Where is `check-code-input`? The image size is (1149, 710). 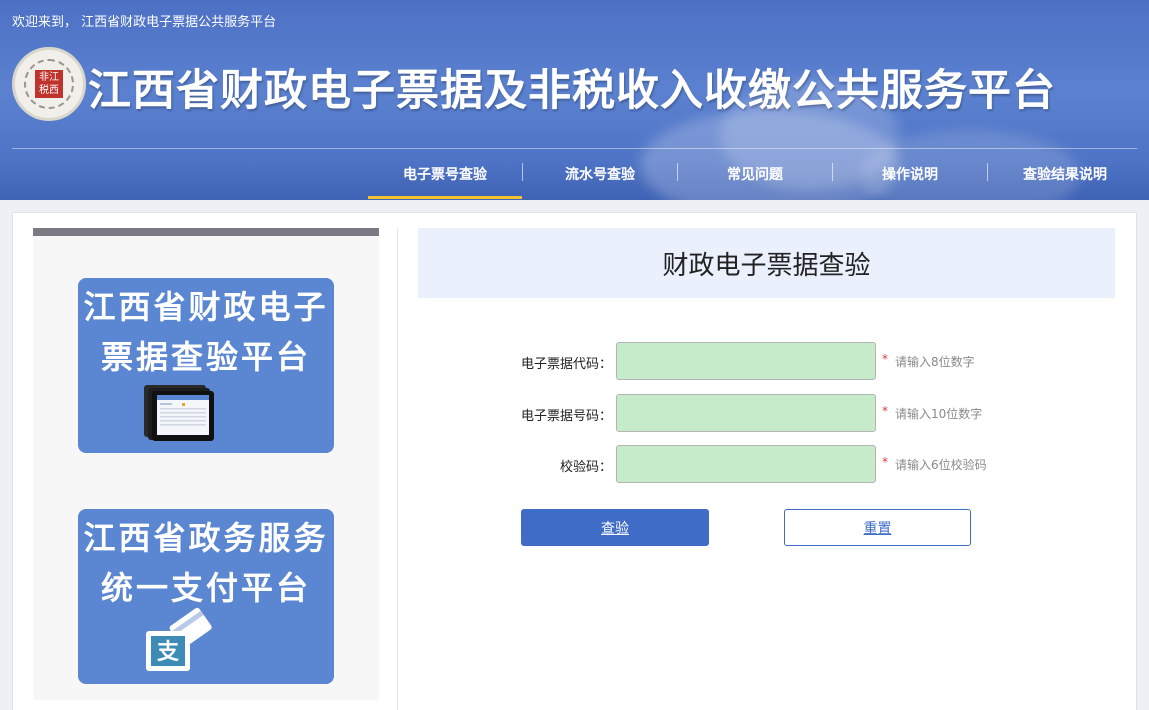 check-code-input is located at coordinates (746, 464).